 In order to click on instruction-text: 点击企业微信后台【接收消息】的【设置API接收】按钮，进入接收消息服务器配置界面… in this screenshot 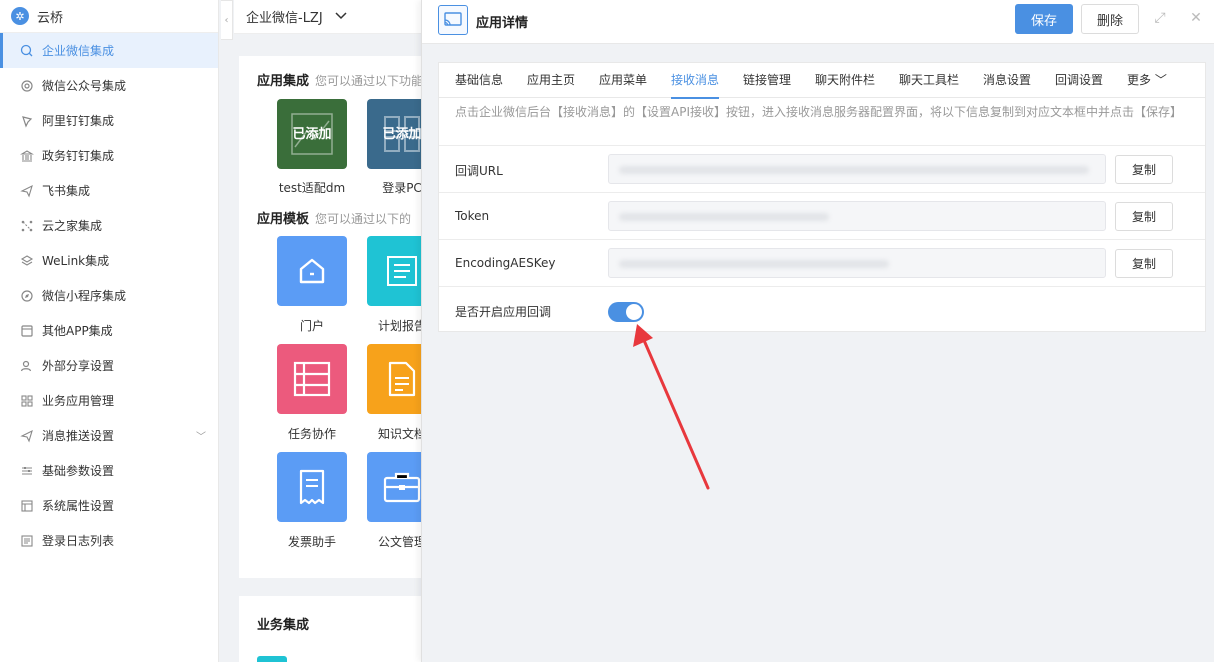, I will do `click(818, 112)`.